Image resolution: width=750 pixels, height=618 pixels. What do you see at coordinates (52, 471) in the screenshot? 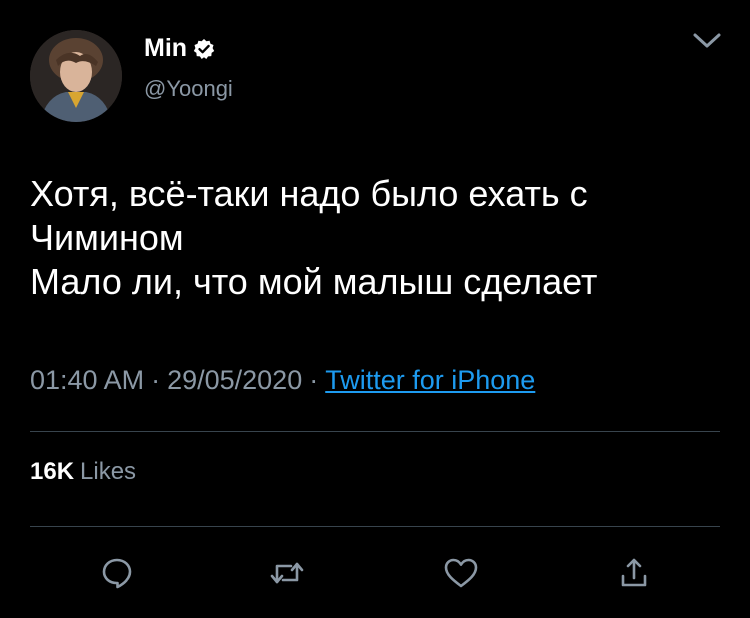
I see `likes-number: 16K` at bounding box center [52, 471].